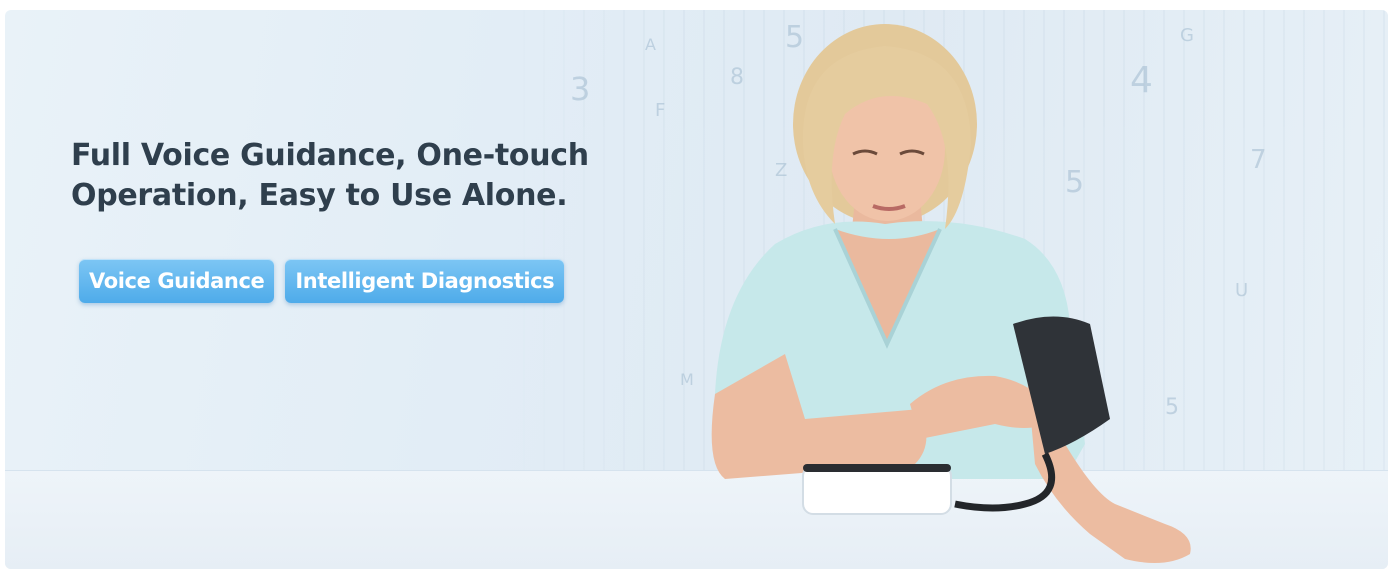 This screenshot has height=569, width=1393. Describe the element at coordinates (319, 195) in the screenshot. I see `headline-line-2: Operation, Easy to Use Alone.` at that location.